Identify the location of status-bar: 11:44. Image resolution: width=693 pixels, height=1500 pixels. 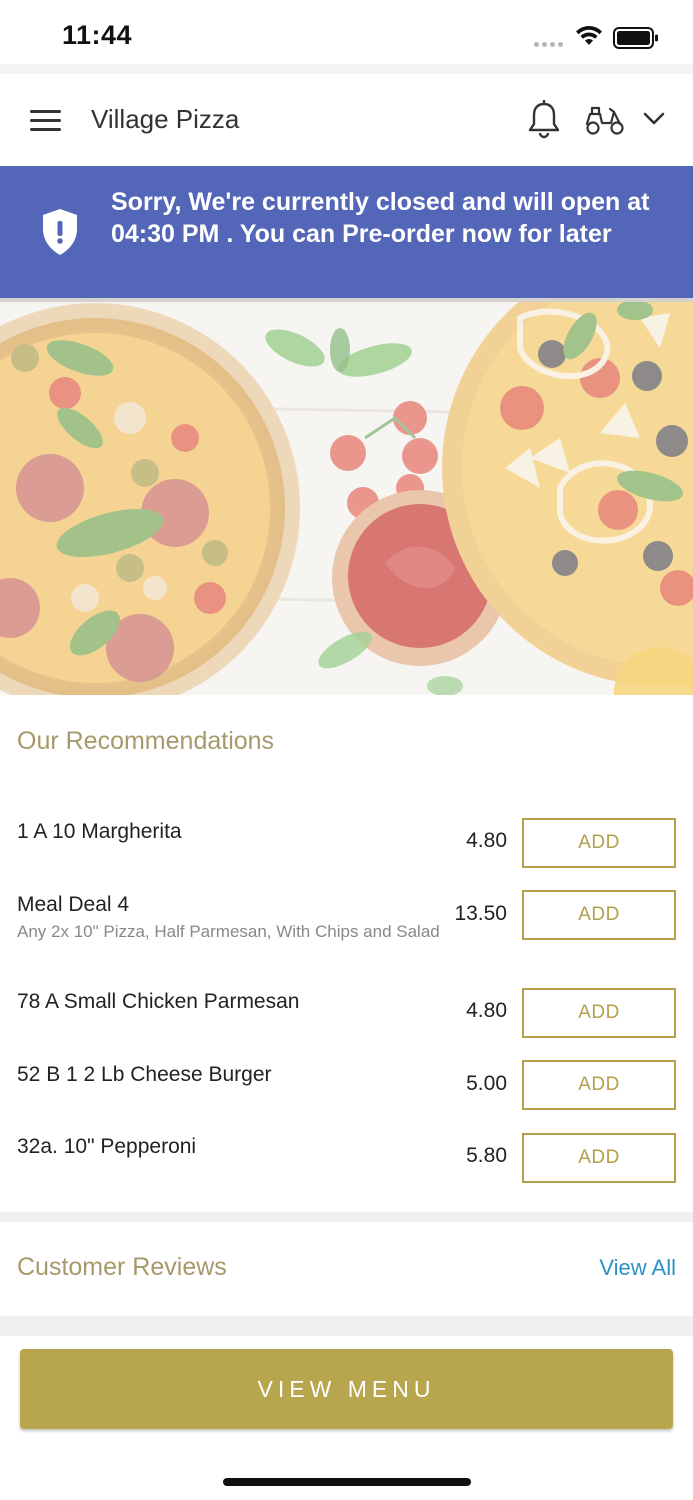
(346, 36).